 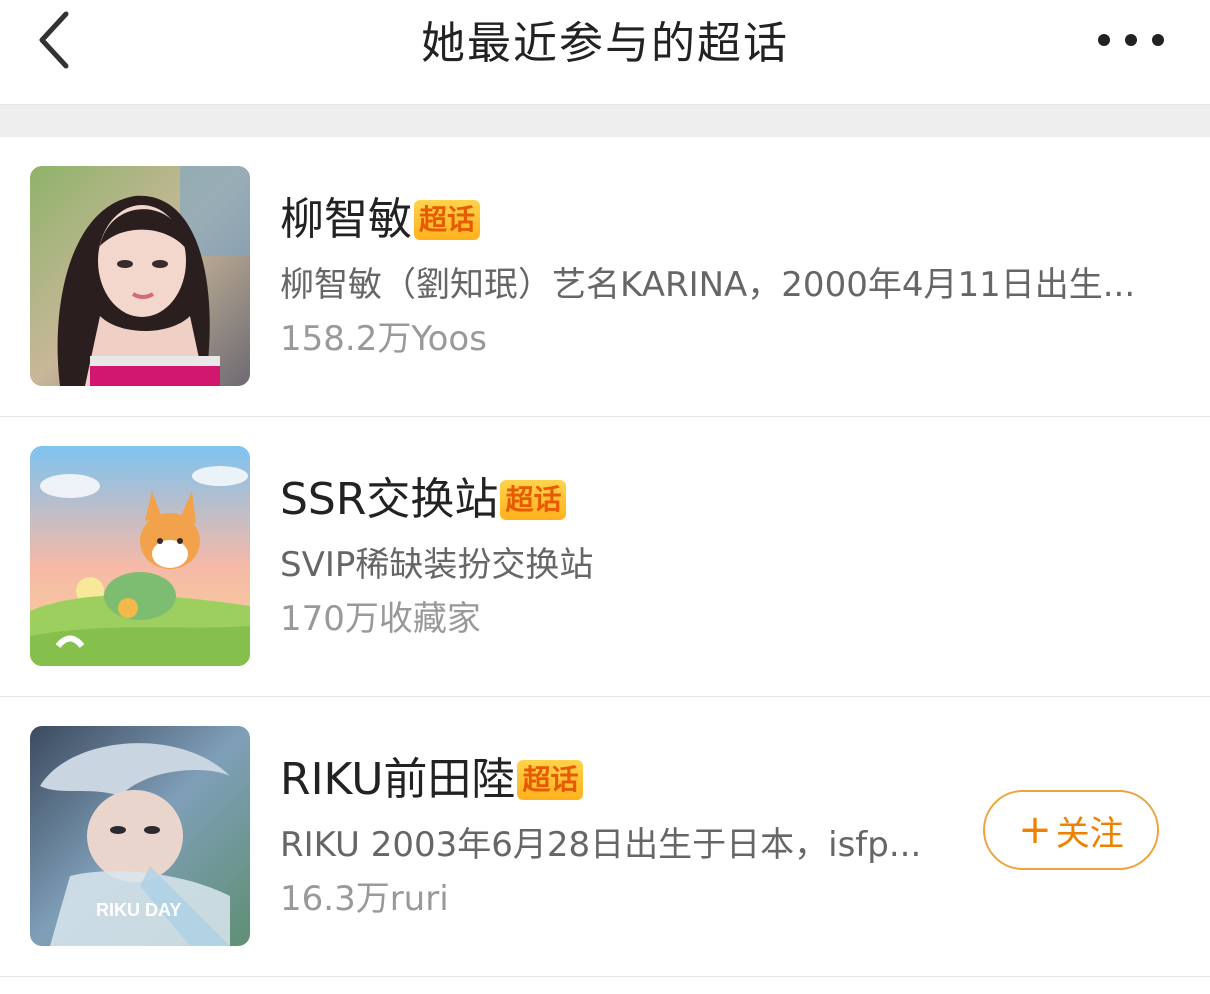 I want to click on page-title: 她最近参与的超话, so click(x=605, y=43).